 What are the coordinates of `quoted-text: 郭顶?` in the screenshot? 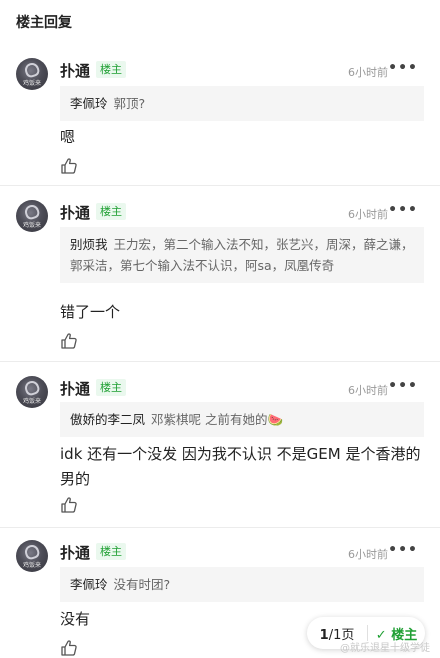 It's located at (129, 103).